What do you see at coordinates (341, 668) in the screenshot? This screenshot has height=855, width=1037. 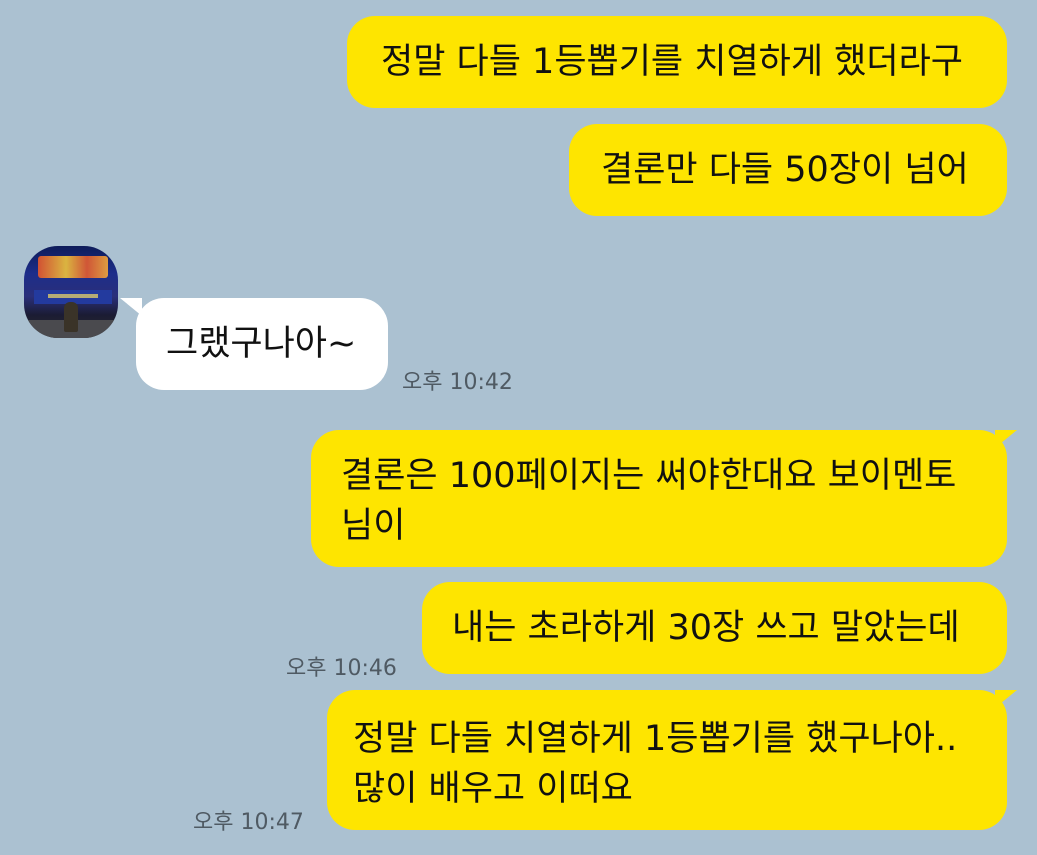 I see `message-timestamp: 오후 10:46` at bounding box center [341, 668].